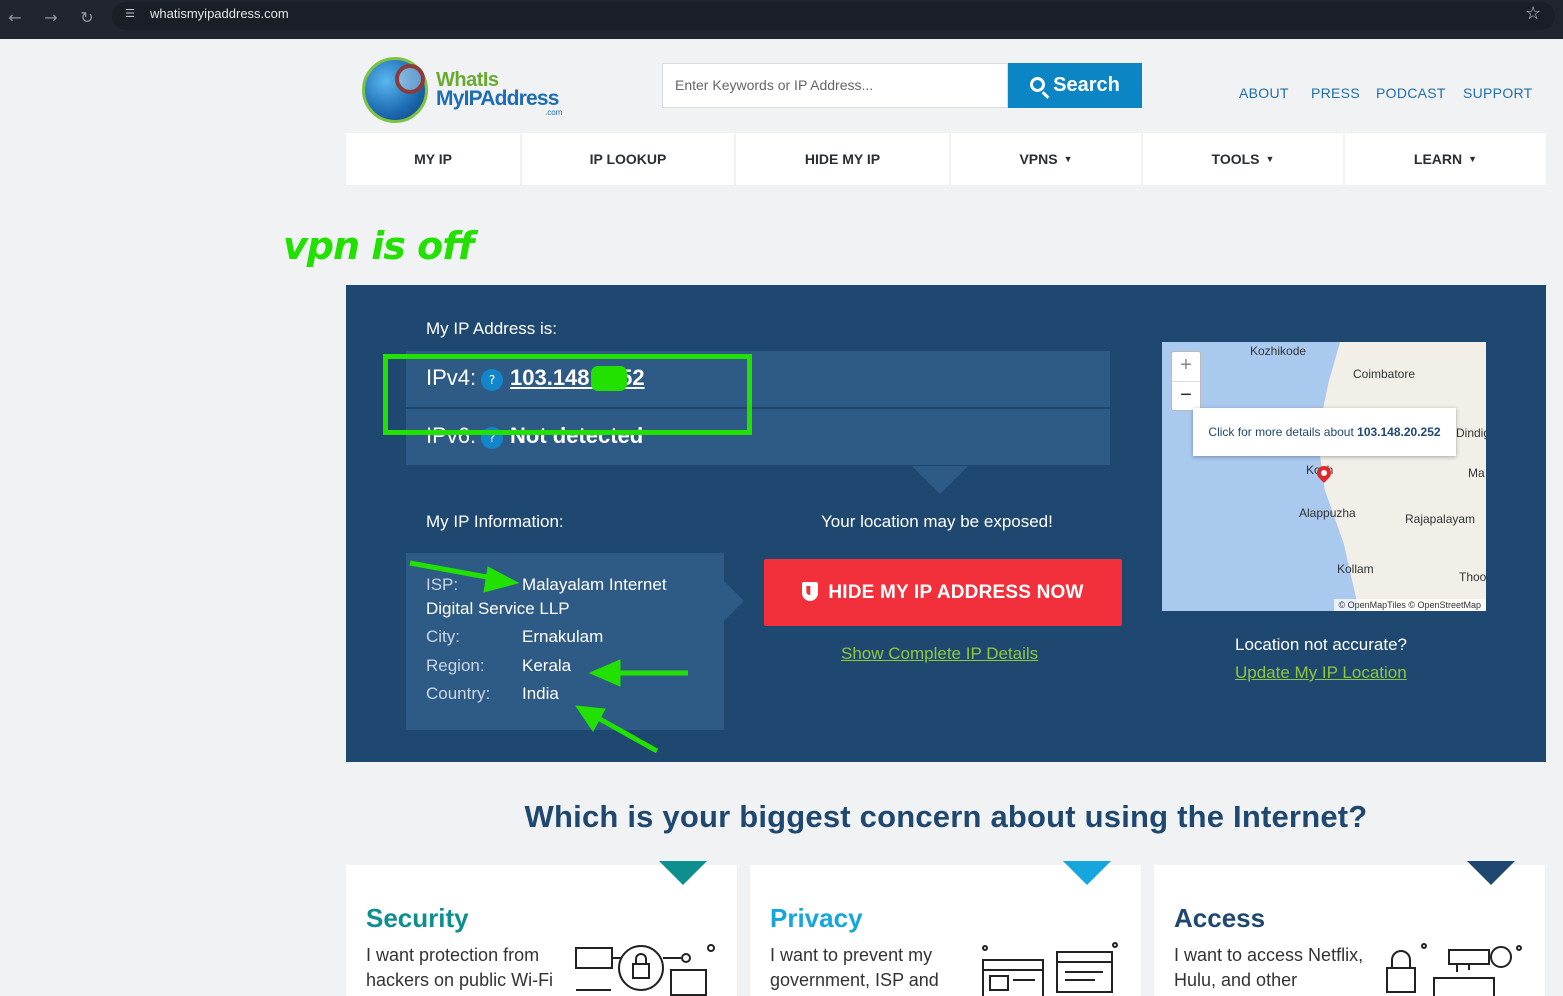 The image size is (1563, 996). I want to click on nav-label: VPNS, so click(1038, 159).